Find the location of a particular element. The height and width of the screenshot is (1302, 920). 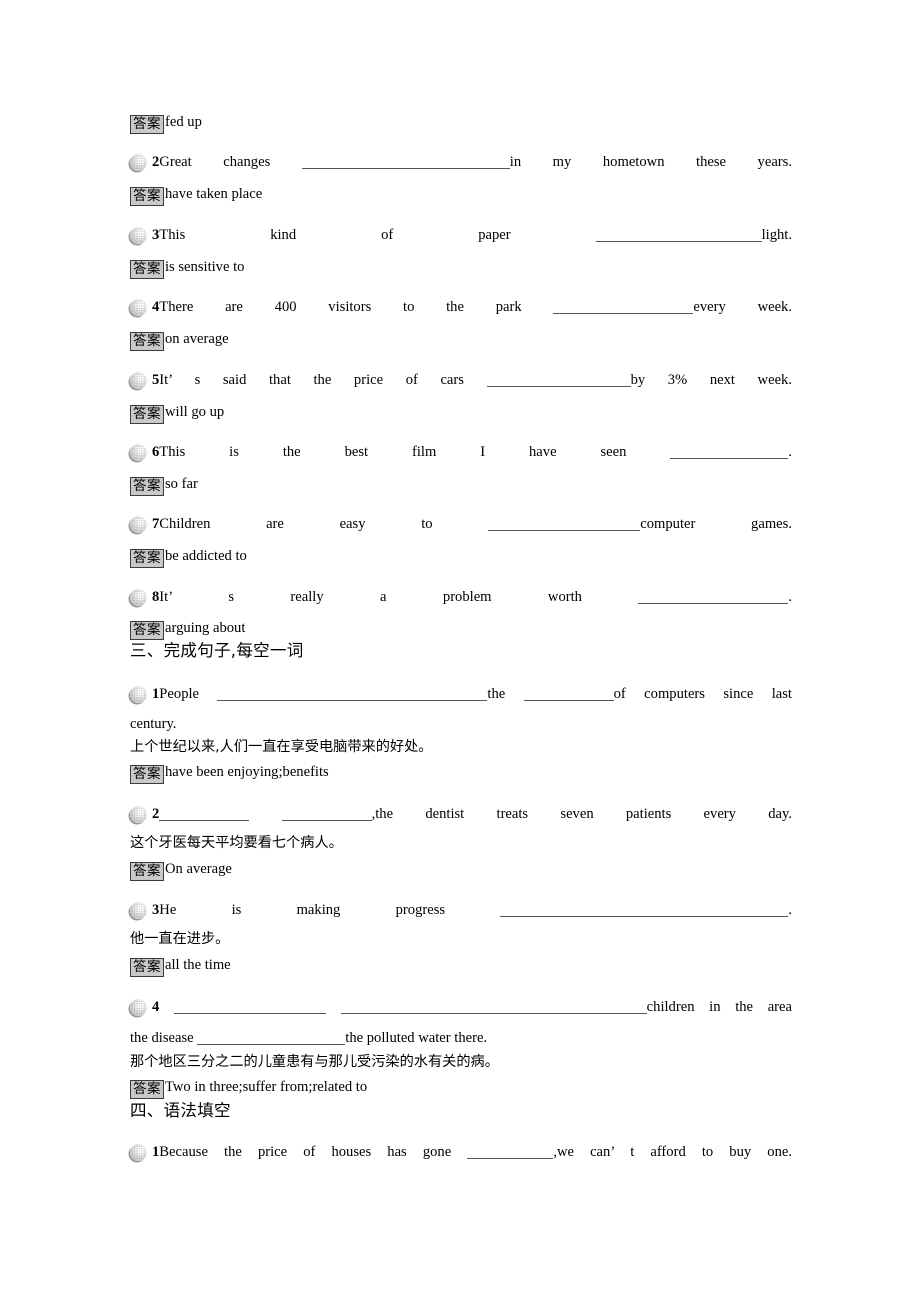

question-text-1: It’ s really a problem worth is located at coordinates (399, 597).